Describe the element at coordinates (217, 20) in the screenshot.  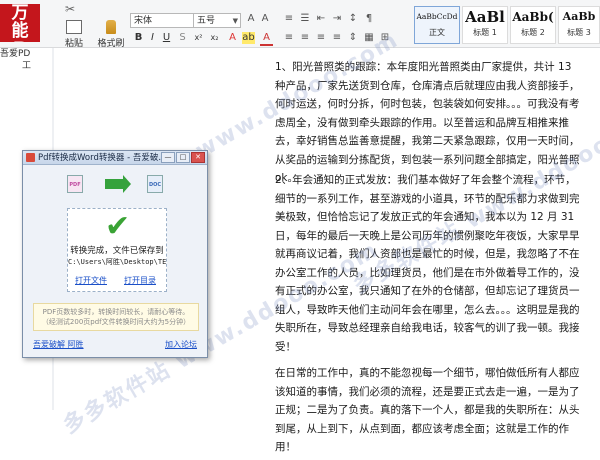
I see `font-size-select: 五号 ▼` at that location.